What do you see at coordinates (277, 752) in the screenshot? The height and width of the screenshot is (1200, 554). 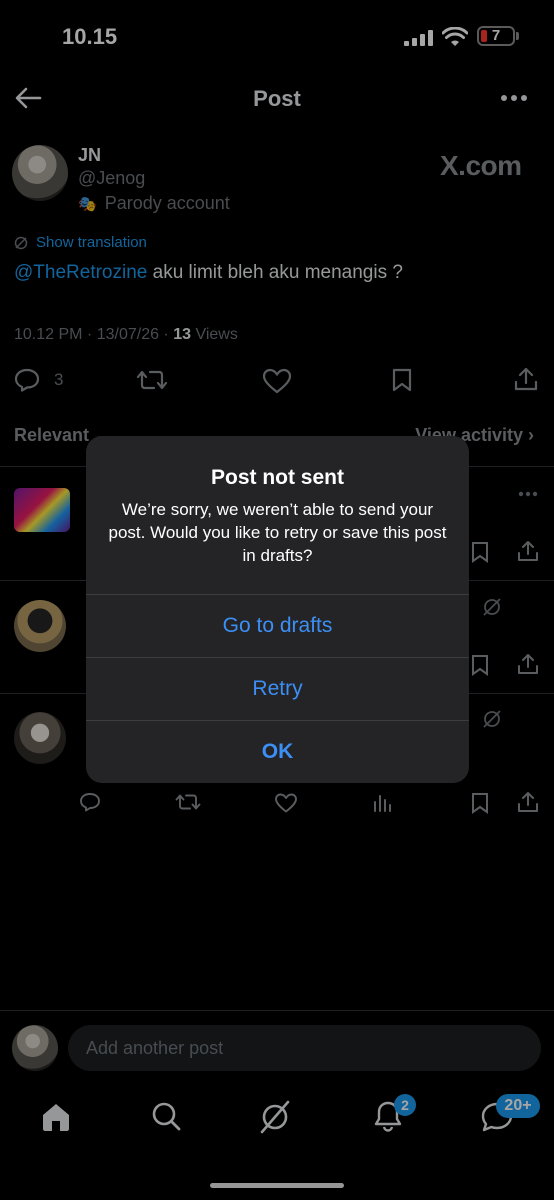 I see `ok-button: OK` at bounding box center [277, 752].